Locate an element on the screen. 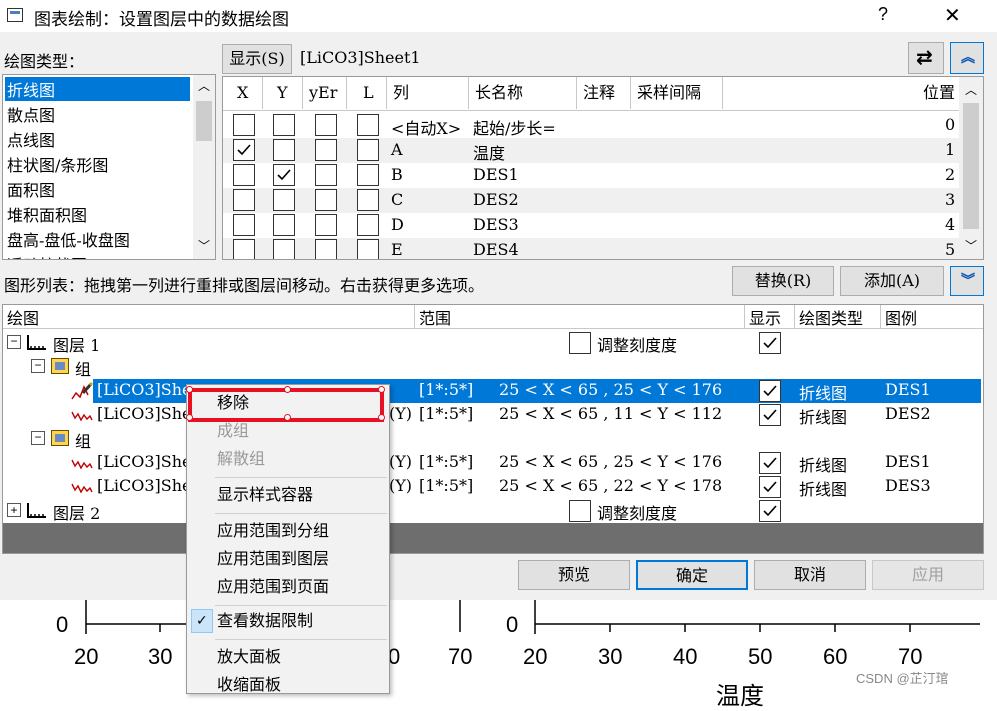 The image size is (997, 711). tree-layer-2: + 图层 2 调整刻度度 is located at coordinates (493, 511).